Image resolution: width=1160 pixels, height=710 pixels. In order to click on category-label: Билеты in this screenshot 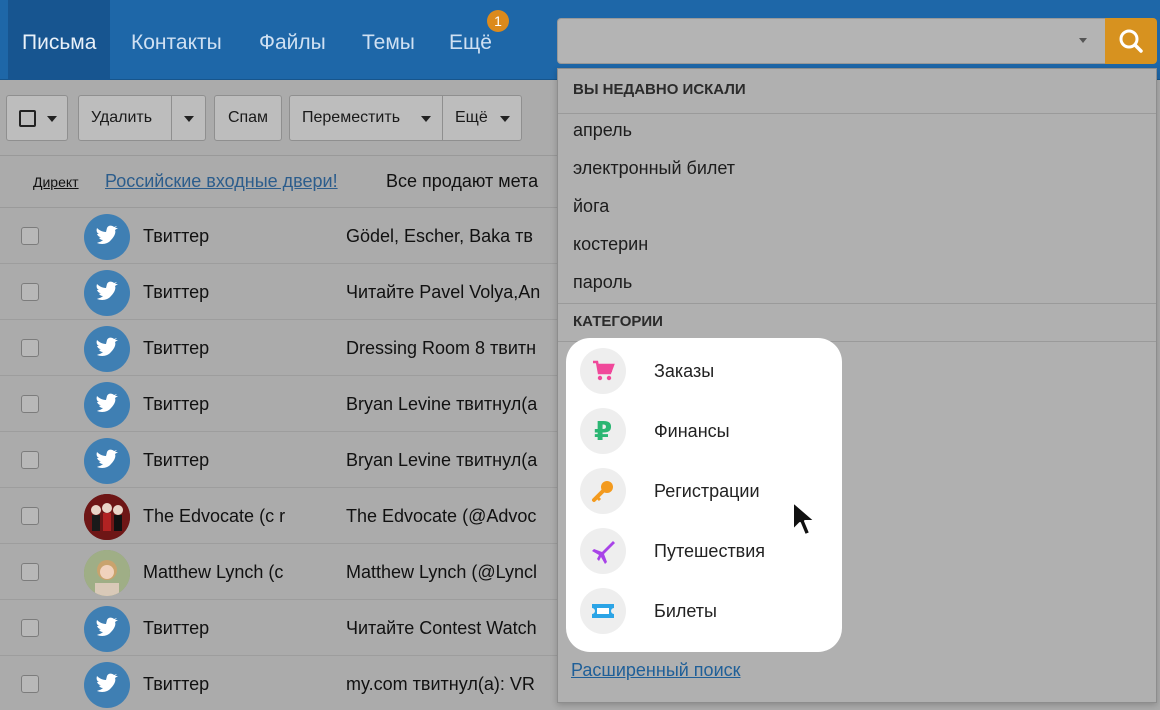, I will do `click(685, 611)`.